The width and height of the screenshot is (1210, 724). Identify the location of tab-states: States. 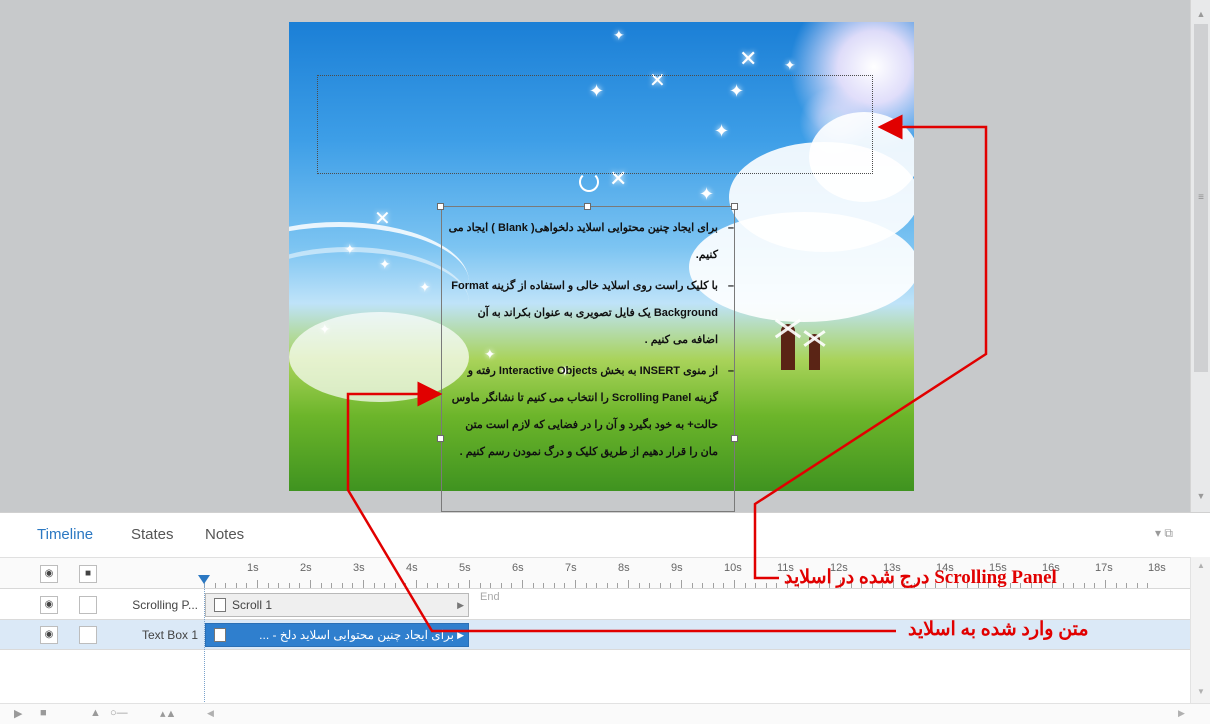
(152, 534).